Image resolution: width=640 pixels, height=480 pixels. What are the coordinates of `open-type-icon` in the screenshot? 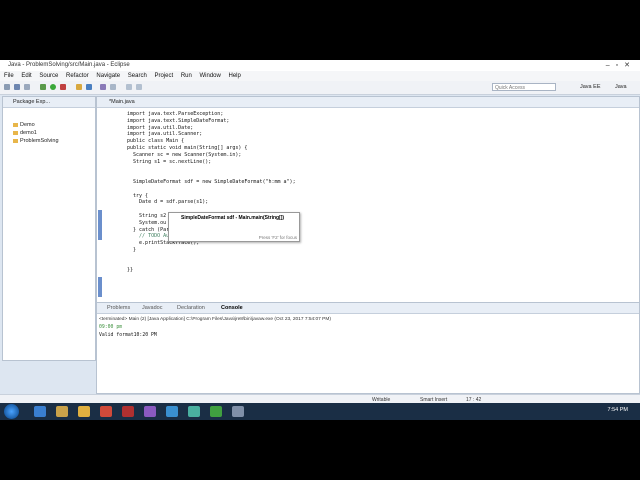 It's located at (103, 87).